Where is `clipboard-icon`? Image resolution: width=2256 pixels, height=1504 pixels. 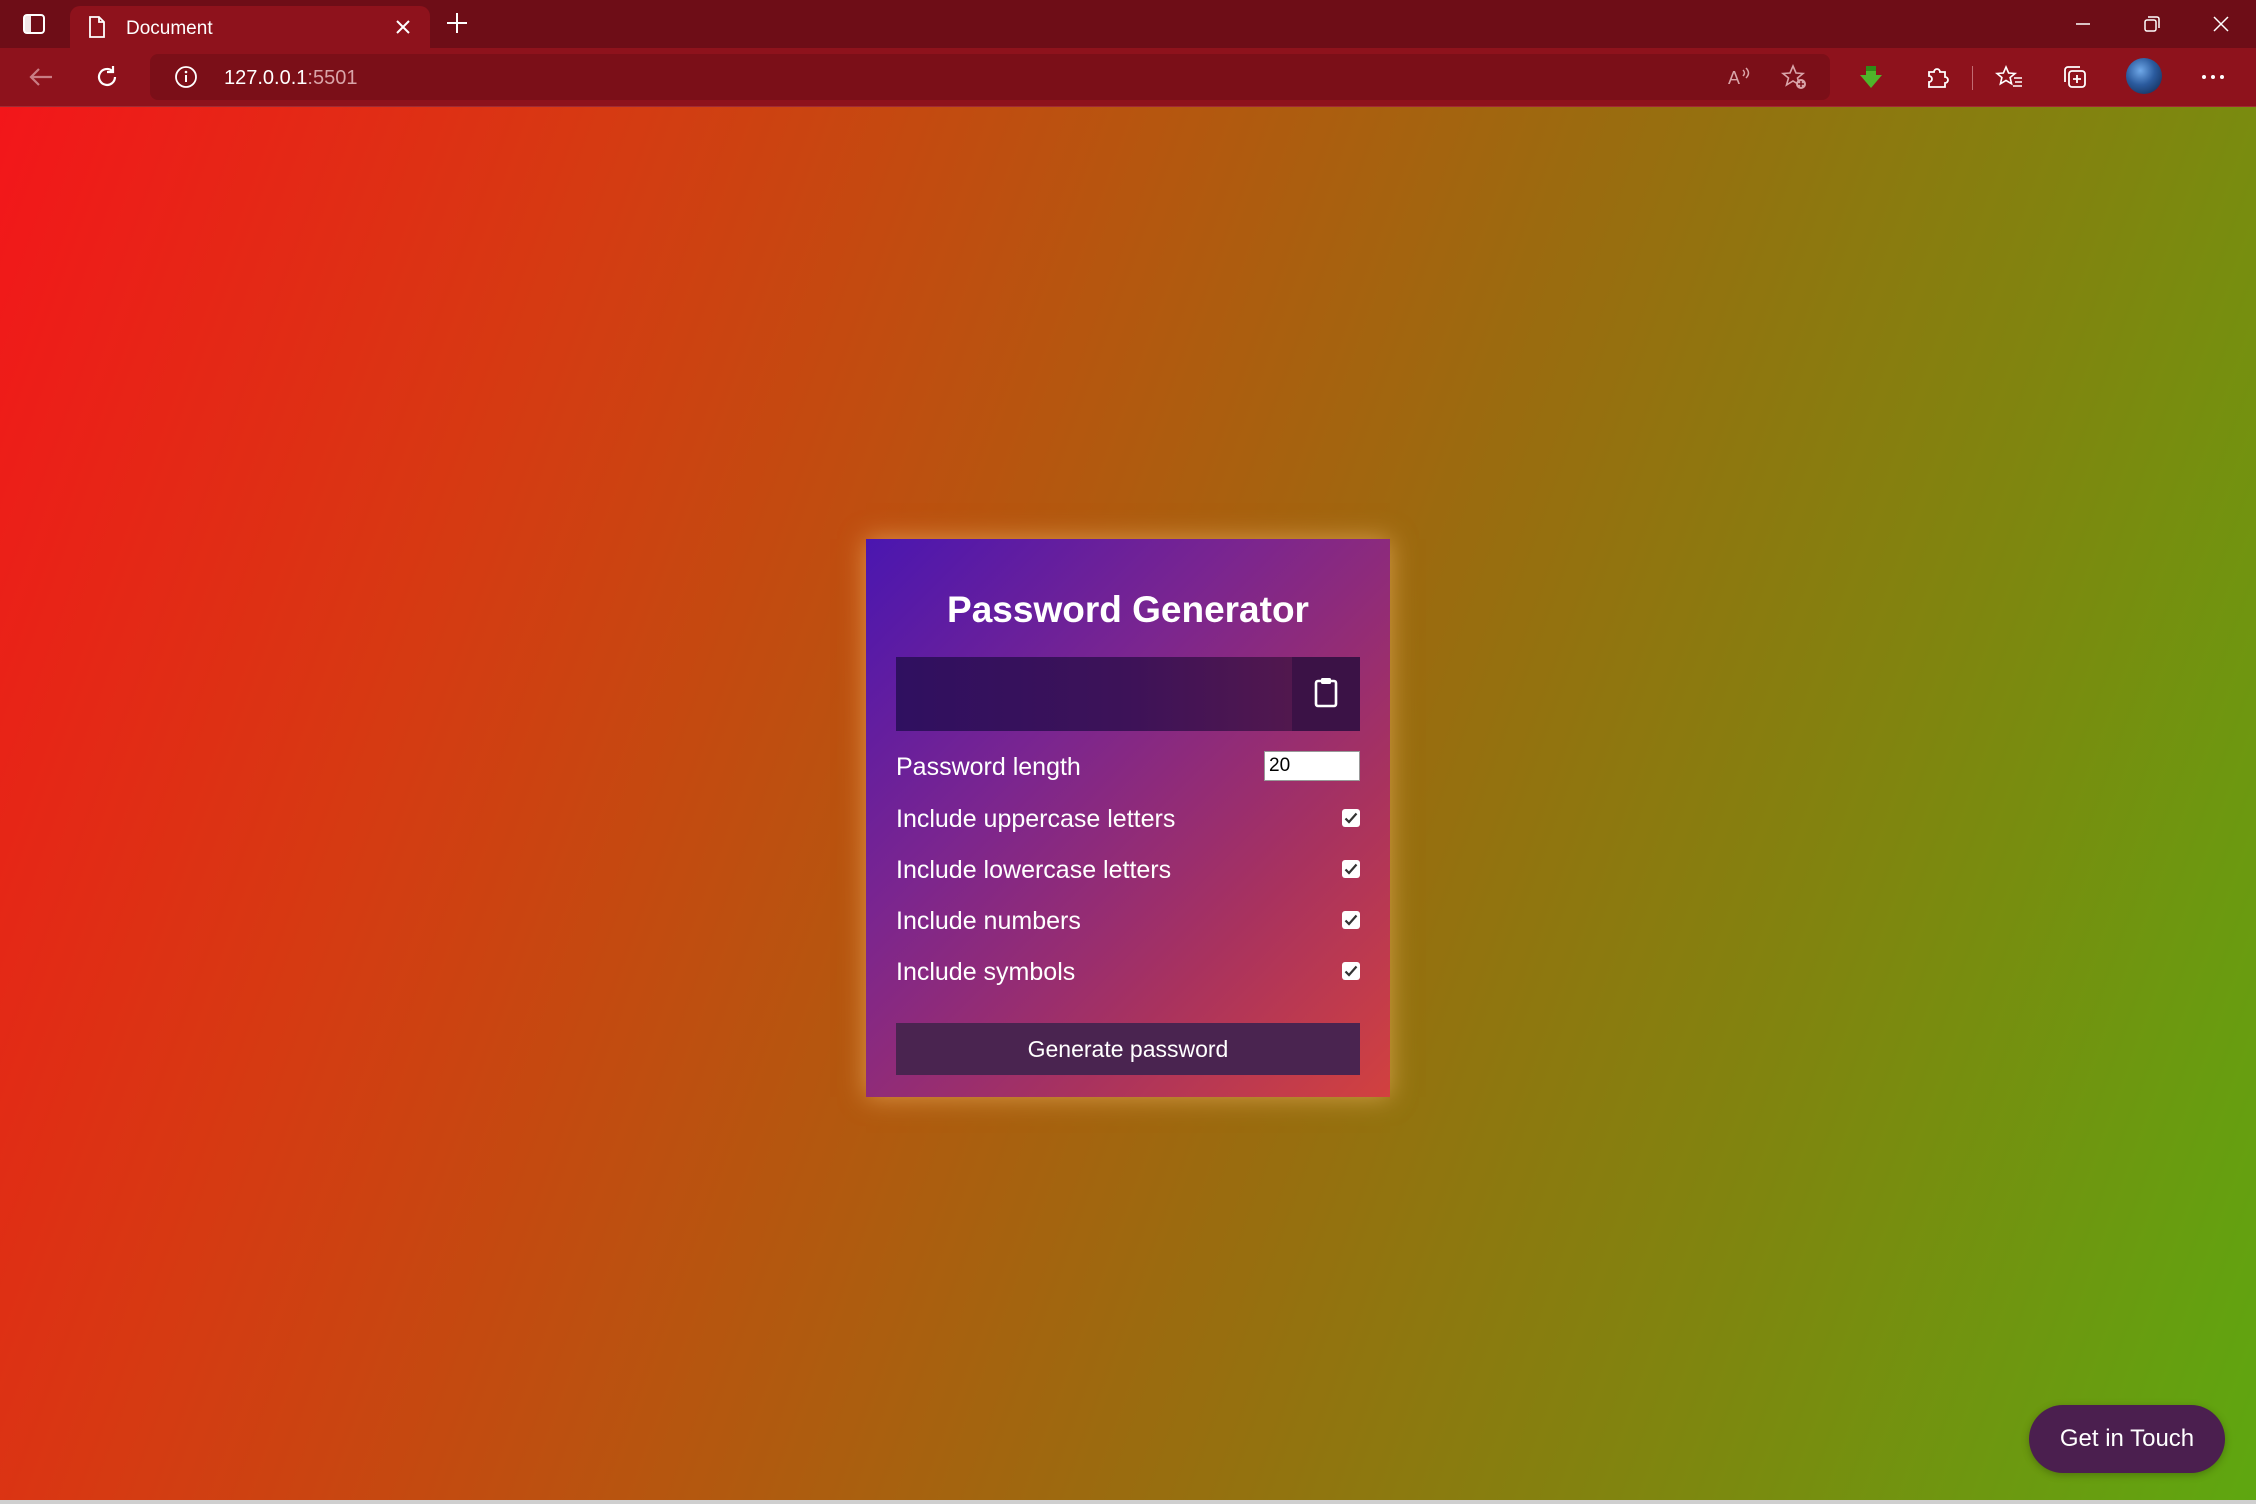 clipboard-icon is located at coordinates (1326, 694).